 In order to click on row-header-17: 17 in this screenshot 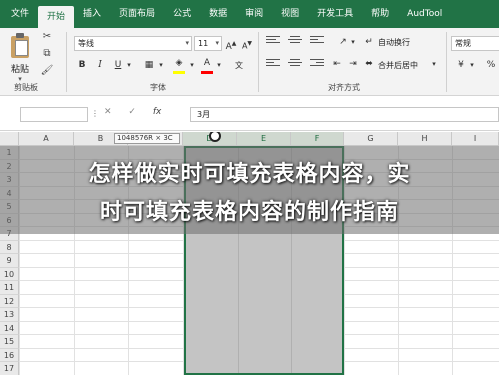, I will do `click(9, 368)`.